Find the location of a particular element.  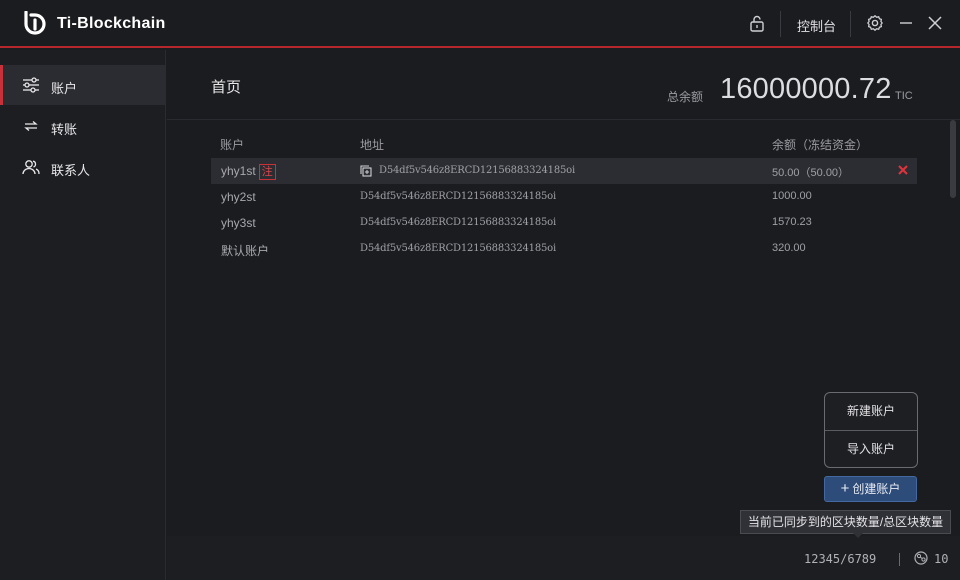

account-name: yhy2st is located at coordinates (238, 197).